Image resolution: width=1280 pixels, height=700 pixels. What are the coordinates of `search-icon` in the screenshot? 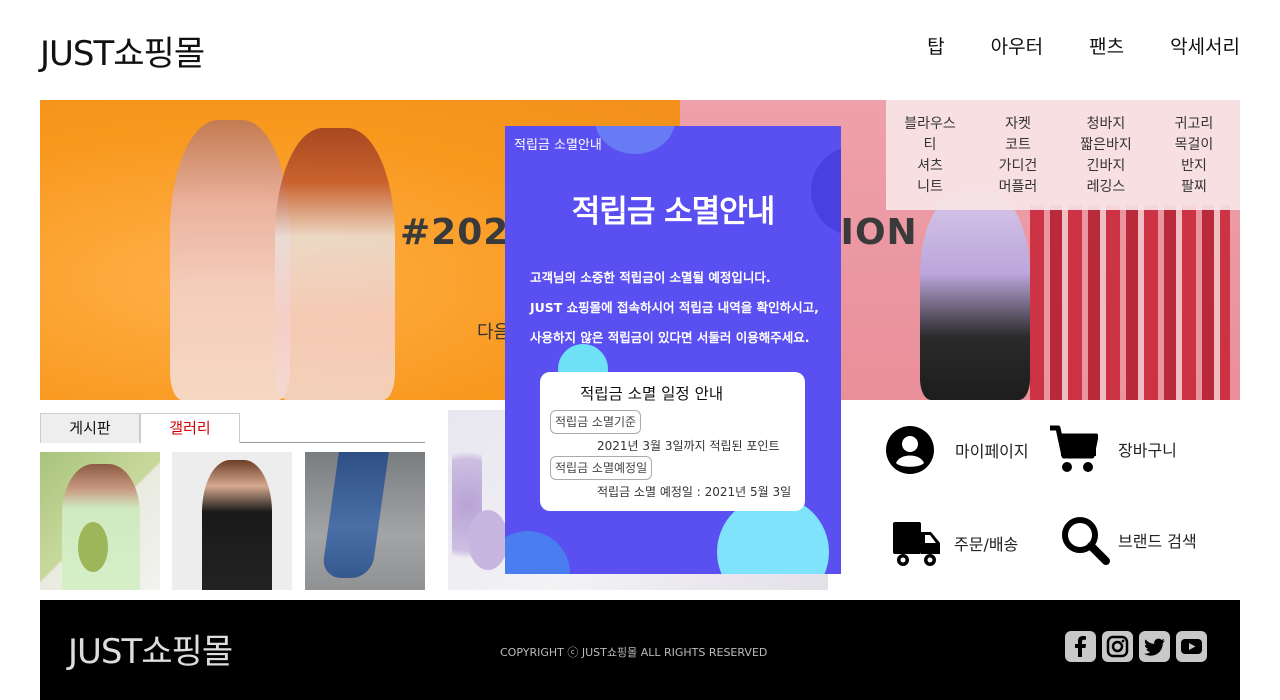 It's located at (1085, 540).